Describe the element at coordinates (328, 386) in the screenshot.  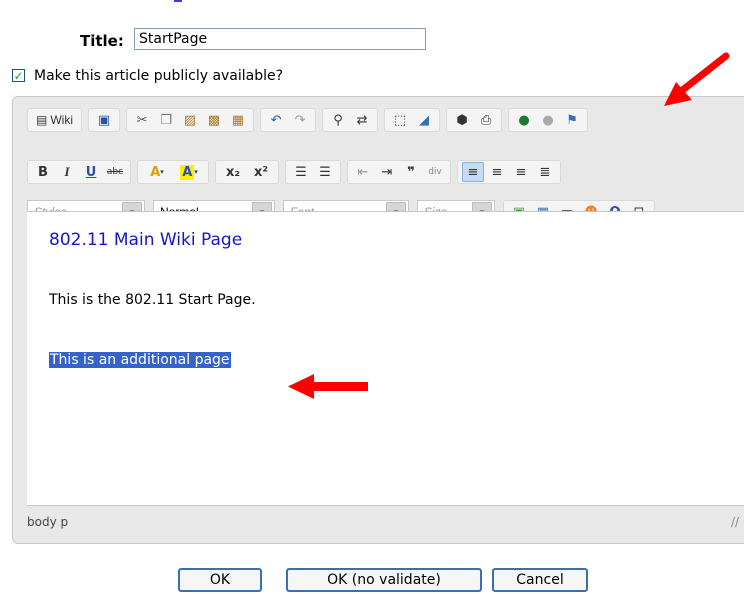
I see `annotation-arrow-content` at that location.